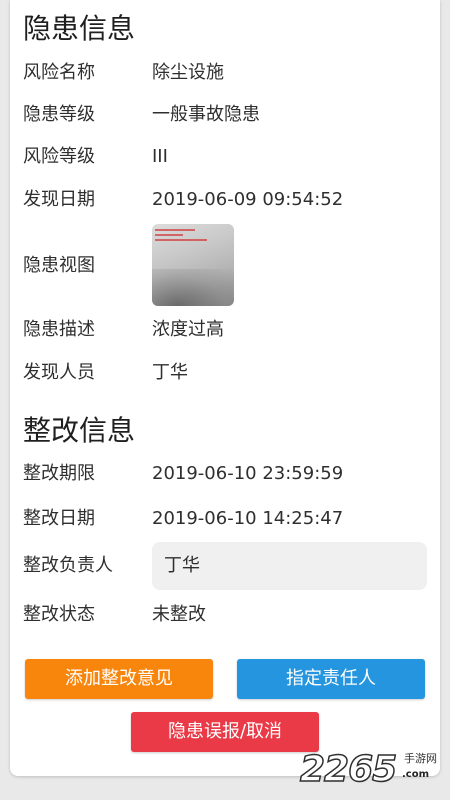 Image resolution: width=450 pixels, height=800 pixels. I want to click on assignee-field: 丁华, so click(289, 566).